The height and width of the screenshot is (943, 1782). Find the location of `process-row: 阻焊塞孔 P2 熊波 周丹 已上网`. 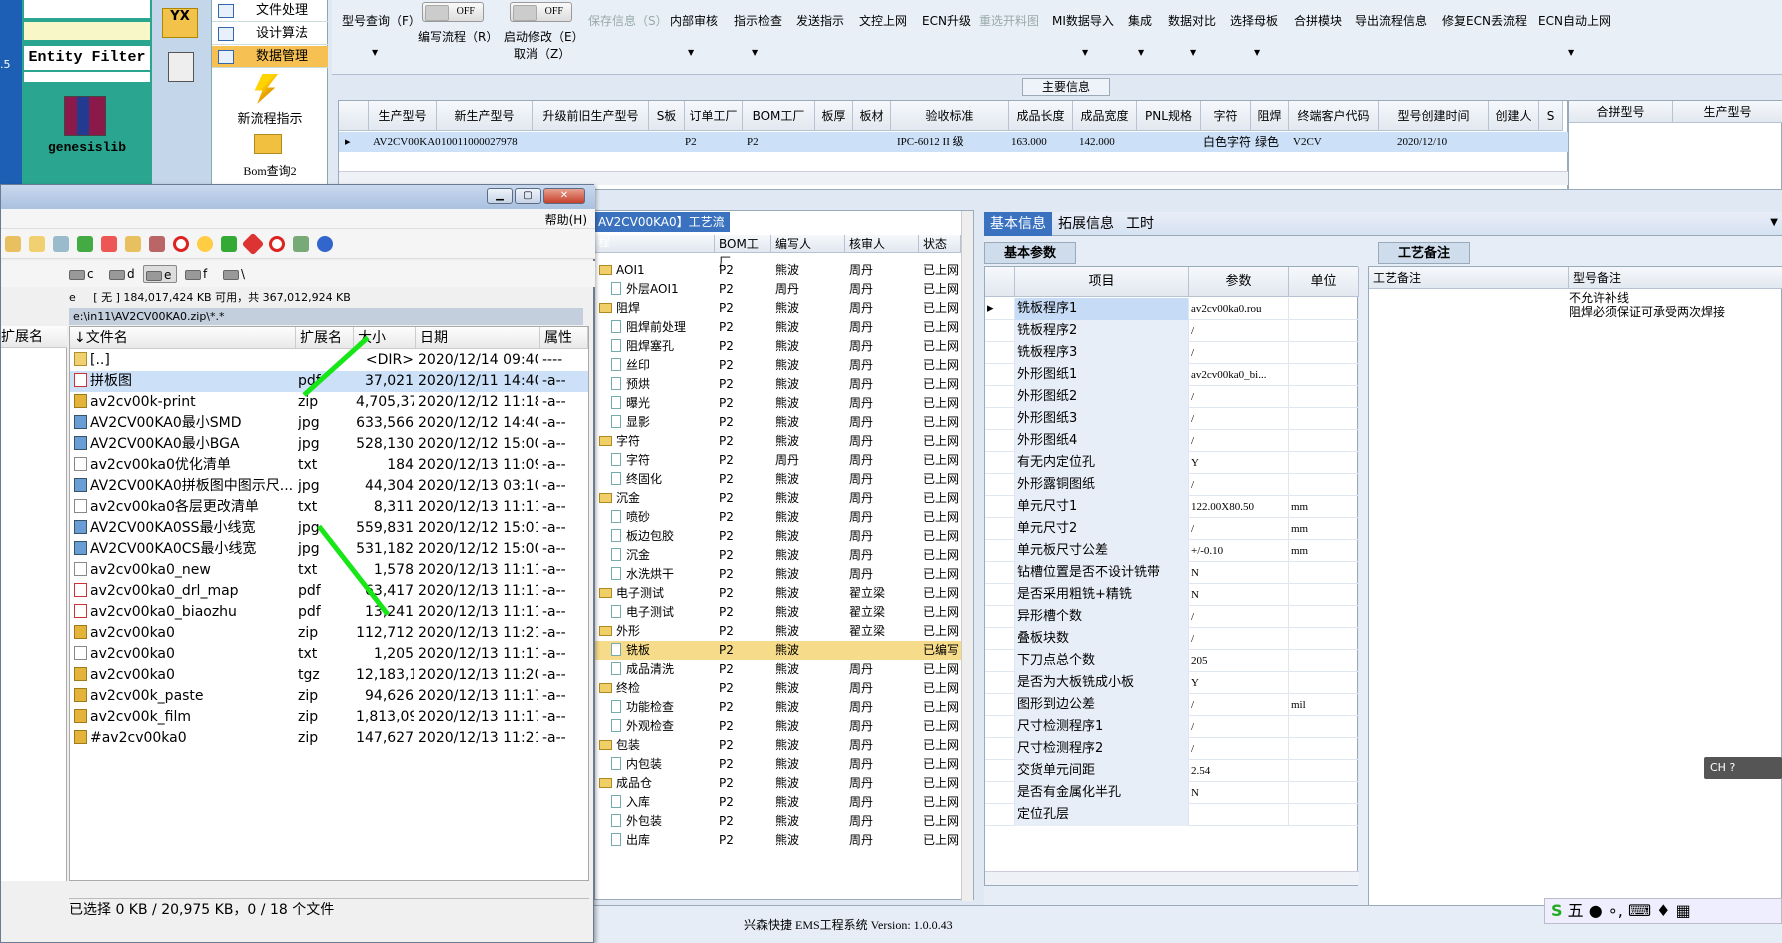

process-row: 阻焊塞孔 P2 熊波 周丹 已上网 is located at coordinates (779, 346).